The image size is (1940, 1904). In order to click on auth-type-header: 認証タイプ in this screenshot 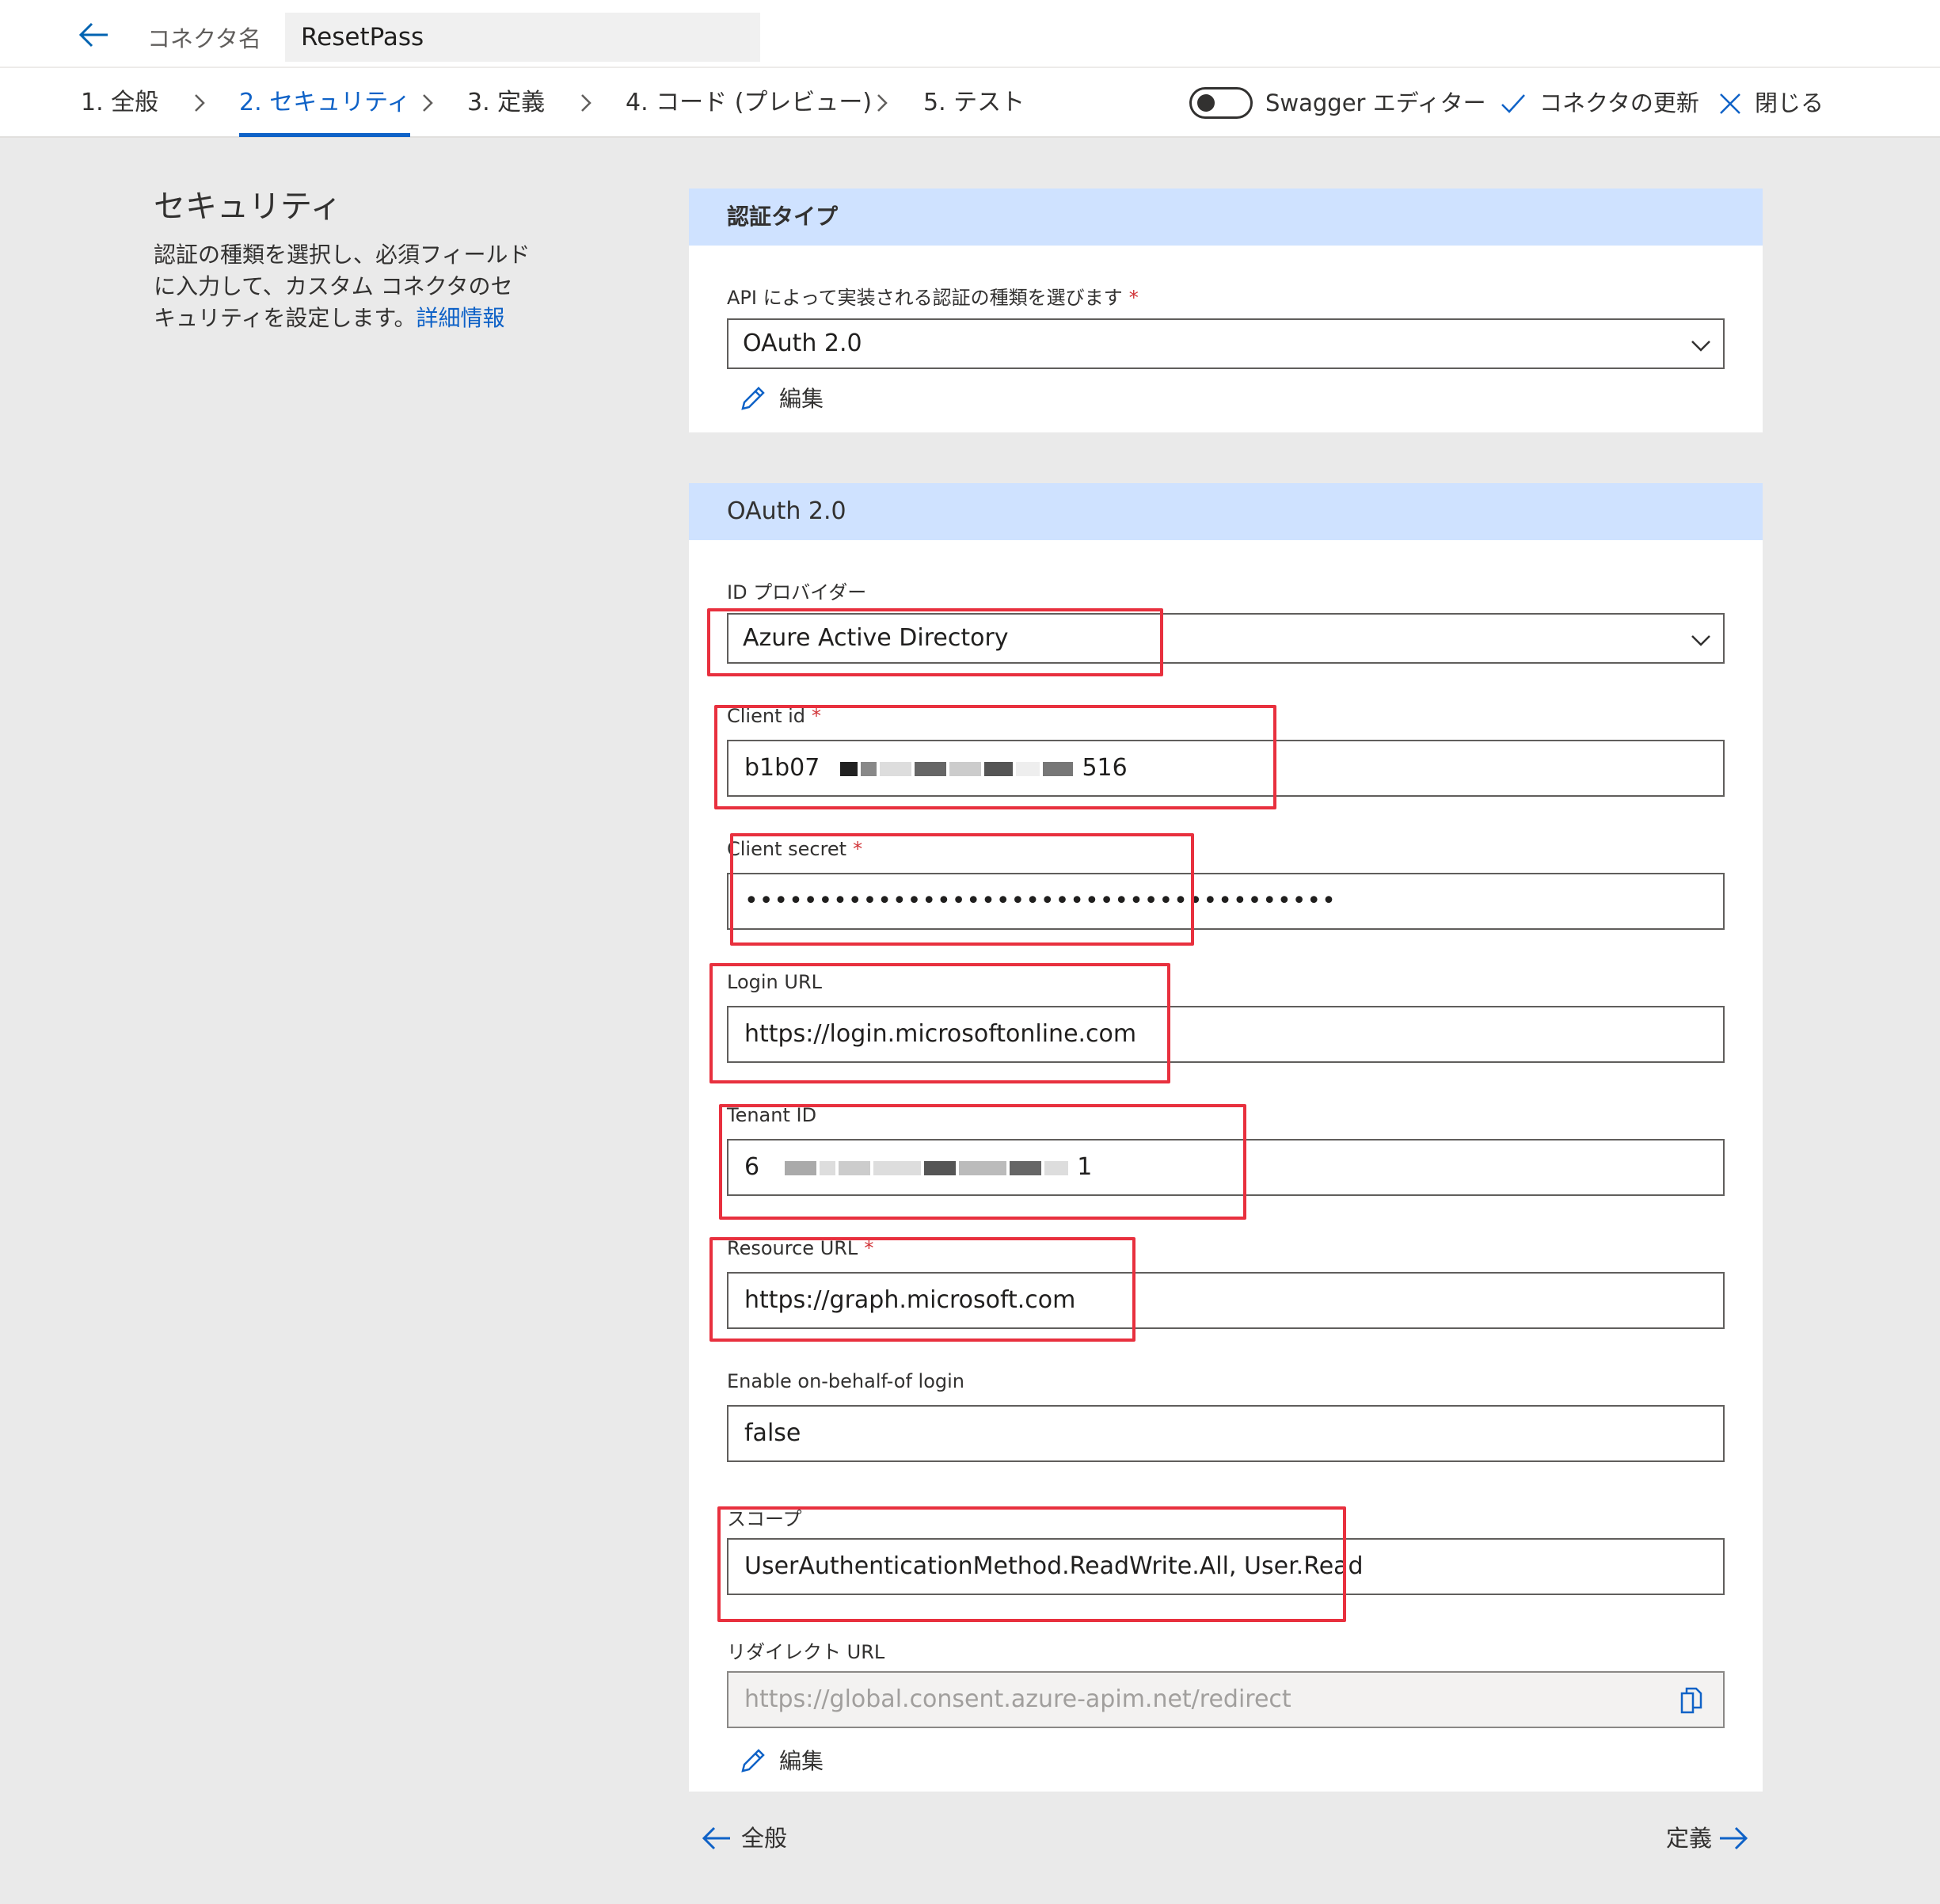, I will do `click(1226, 217)`.